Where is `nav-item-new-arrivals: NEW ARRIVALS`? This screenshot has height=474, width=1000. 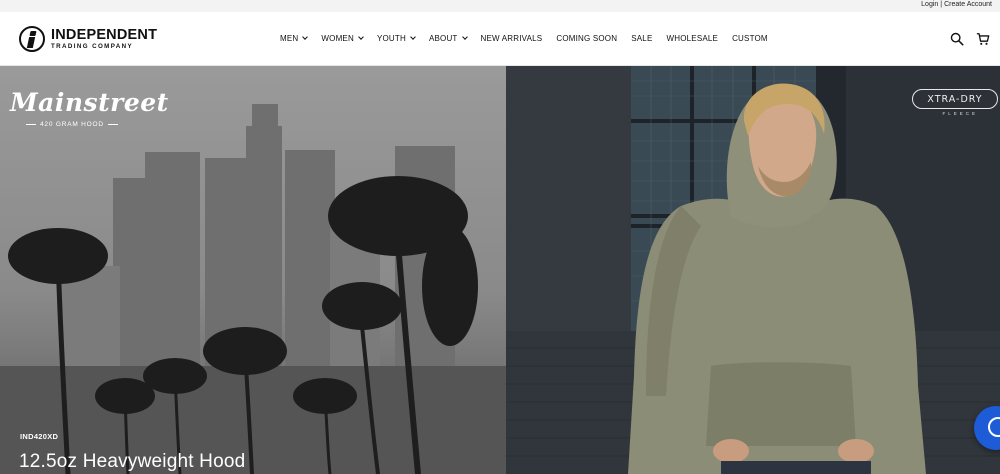 nav-item-new-arrivals: NEW ARRIVALS is located at coordinates (512, 38).